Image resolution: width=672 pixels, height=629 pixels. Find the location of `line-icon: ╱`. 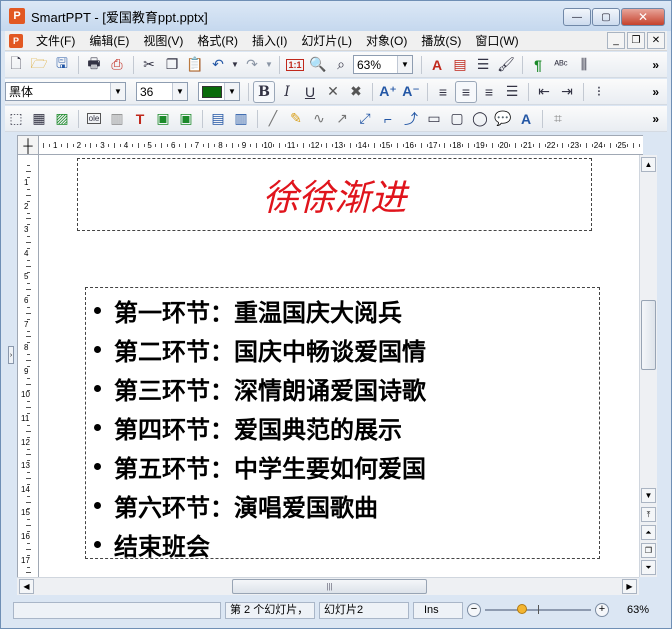

line-icon: ╱ is located at coordinates (273, 119).